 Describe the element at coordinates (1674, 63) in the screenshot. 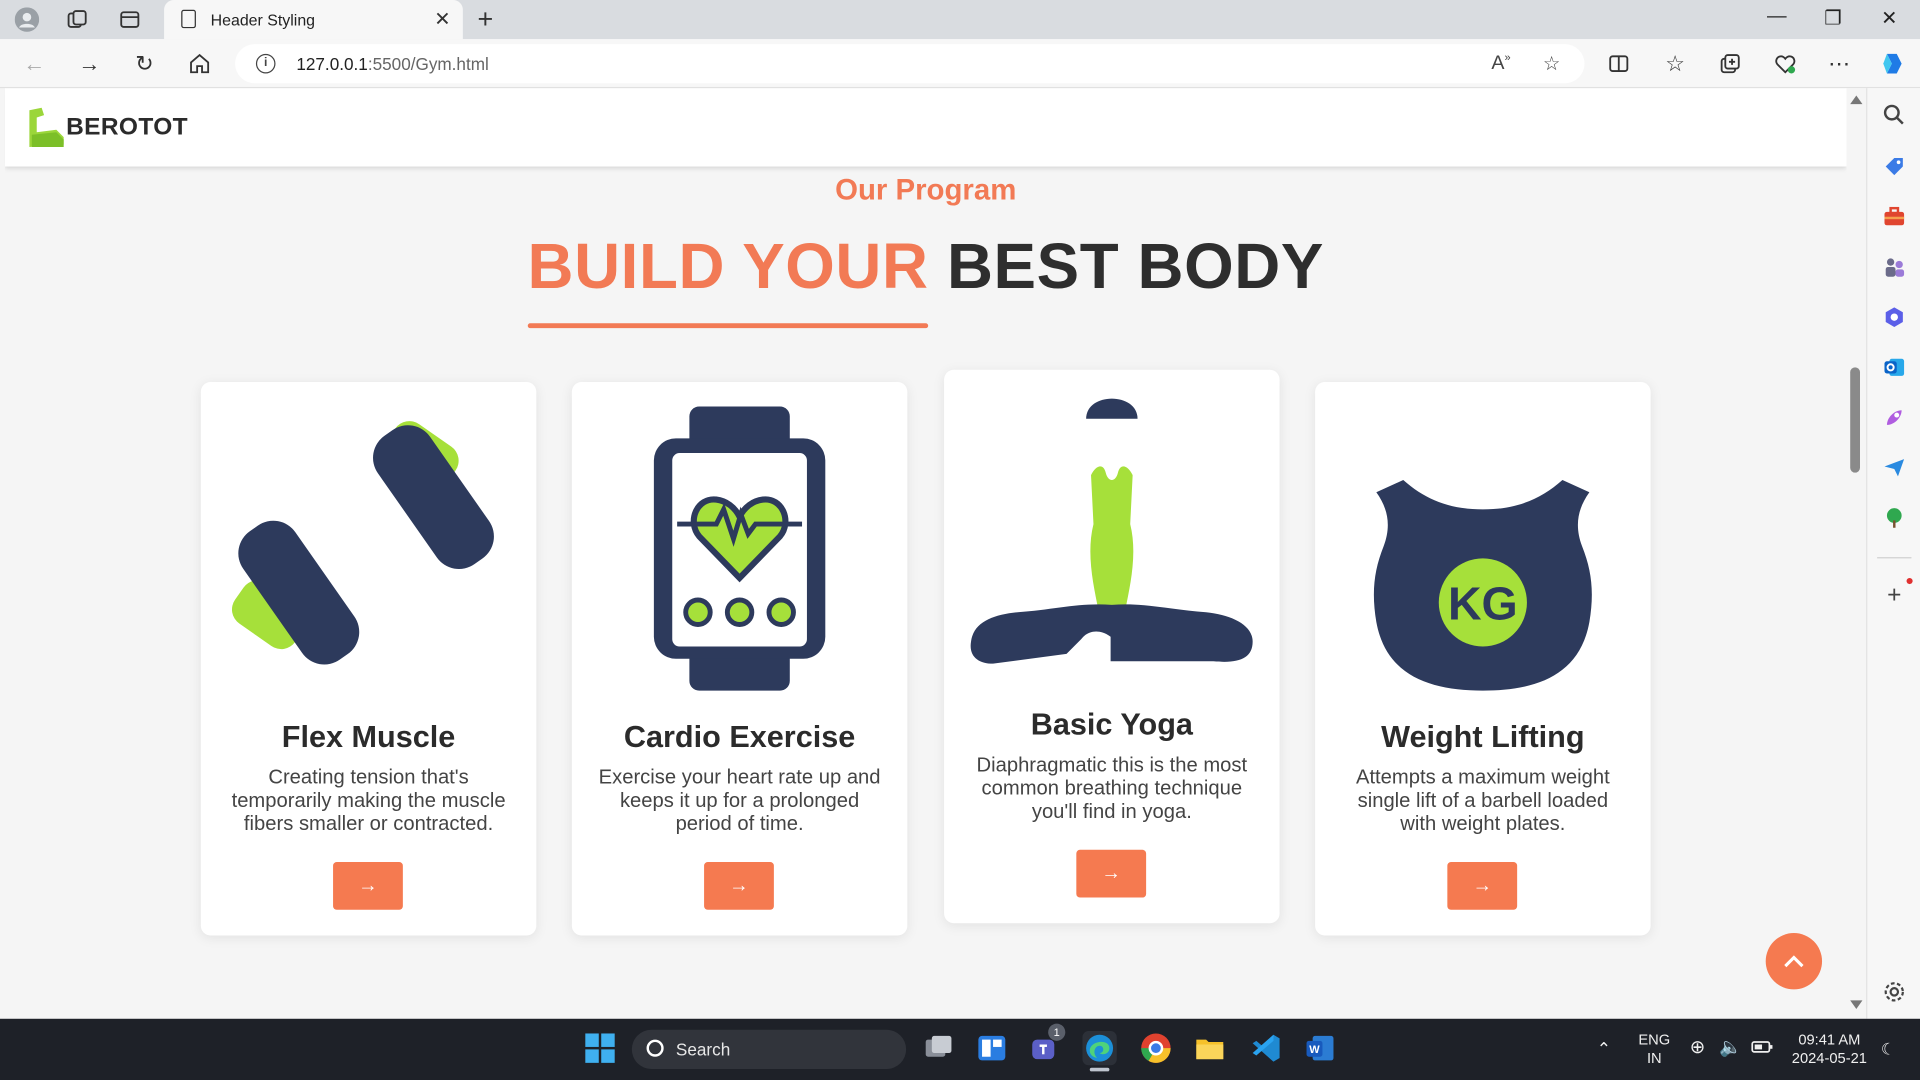

I see `favorites-icon: ☆` at that location.